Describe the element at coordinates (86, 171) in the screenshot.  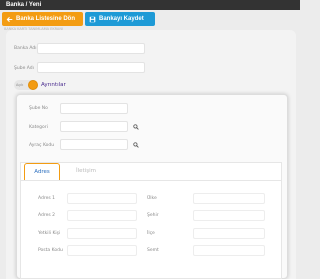
I see `tab-contact: İletişim` at that location.